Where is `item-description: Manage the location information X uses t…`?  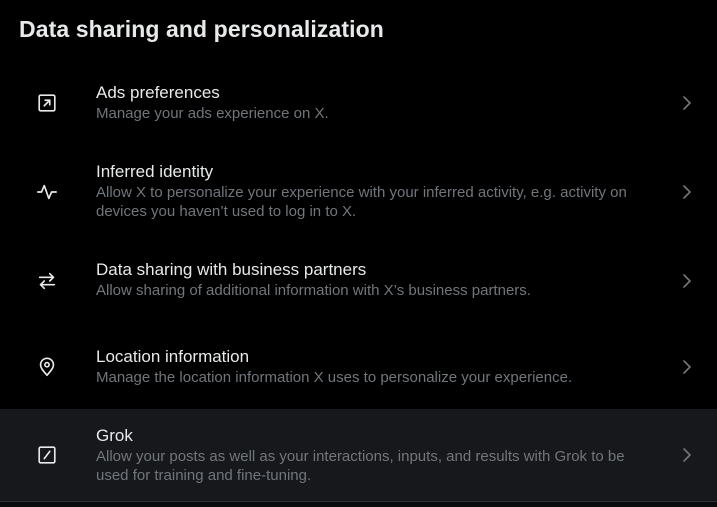 item-description: Manage the location information X uses t… is located at coordinates (334, 377).